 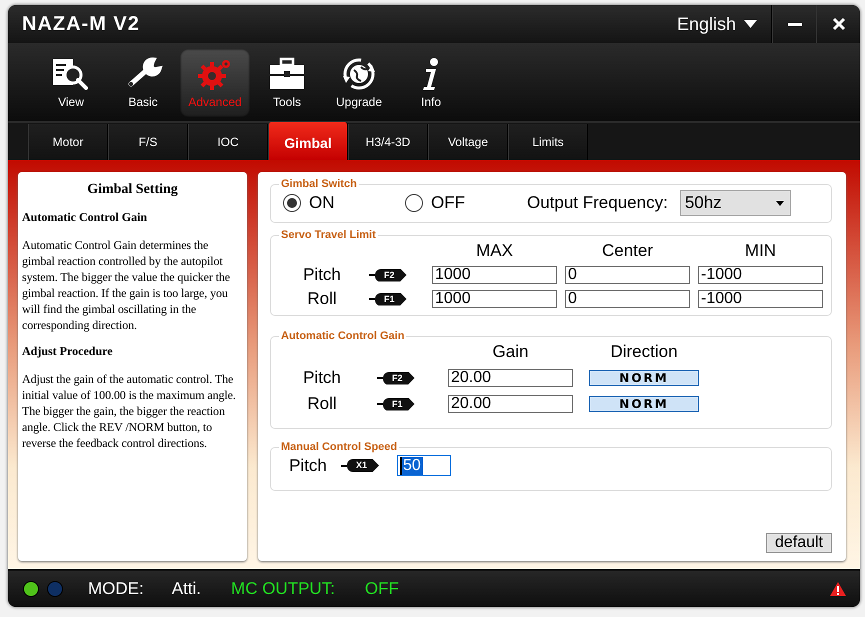 I want to click on radio-option: OFF, so click(x=466, y=203).